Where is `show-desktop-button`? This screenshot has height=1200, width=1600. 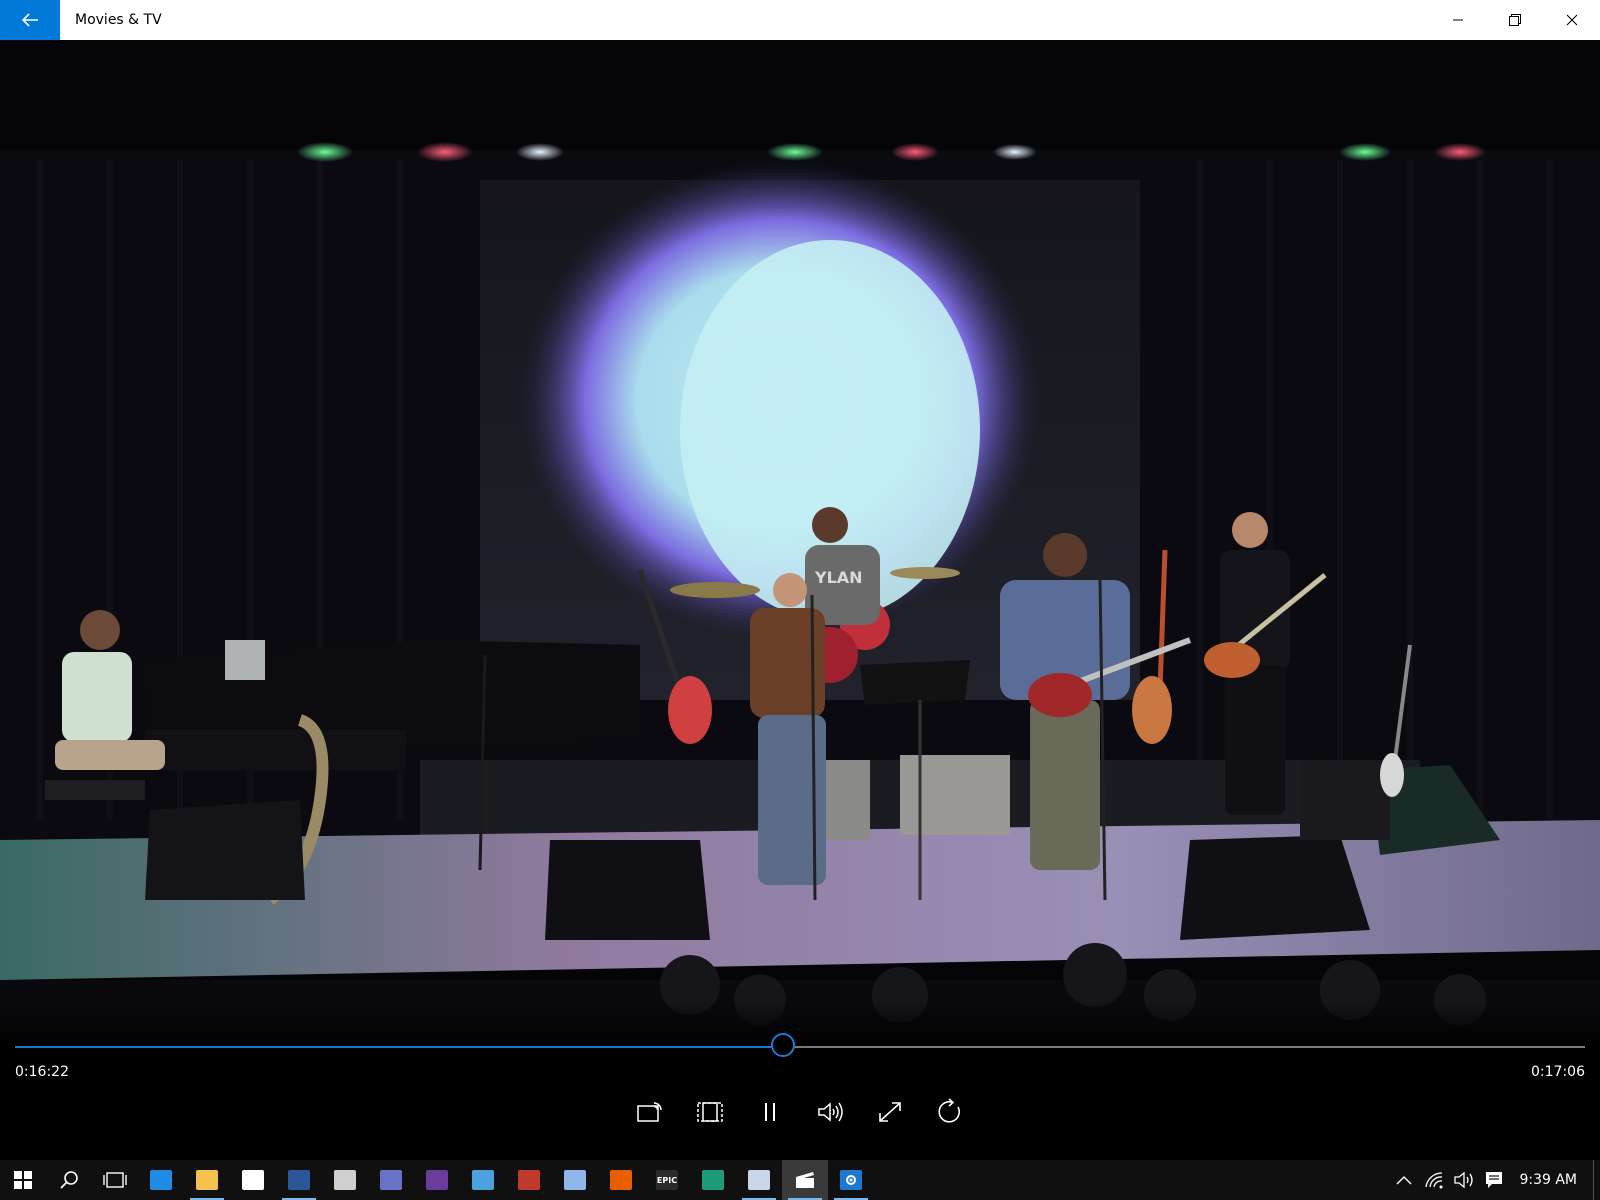
show-desktop-button is located at coordinates (1596, 1180).